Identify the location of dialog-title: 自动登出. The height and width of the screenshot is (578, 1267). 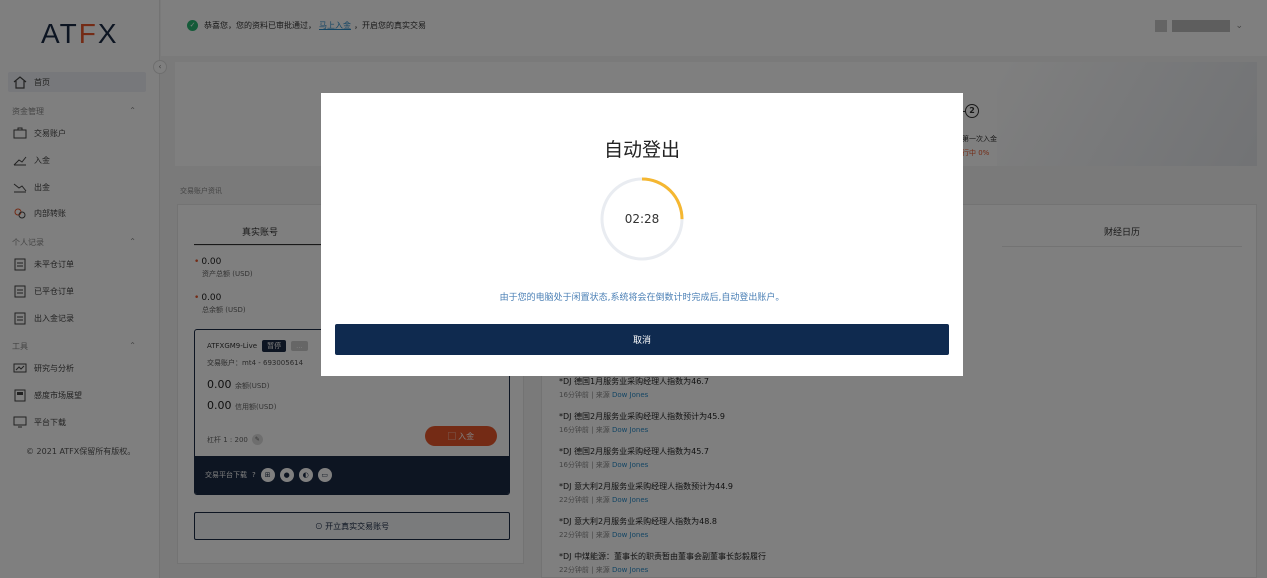
(641, 150).